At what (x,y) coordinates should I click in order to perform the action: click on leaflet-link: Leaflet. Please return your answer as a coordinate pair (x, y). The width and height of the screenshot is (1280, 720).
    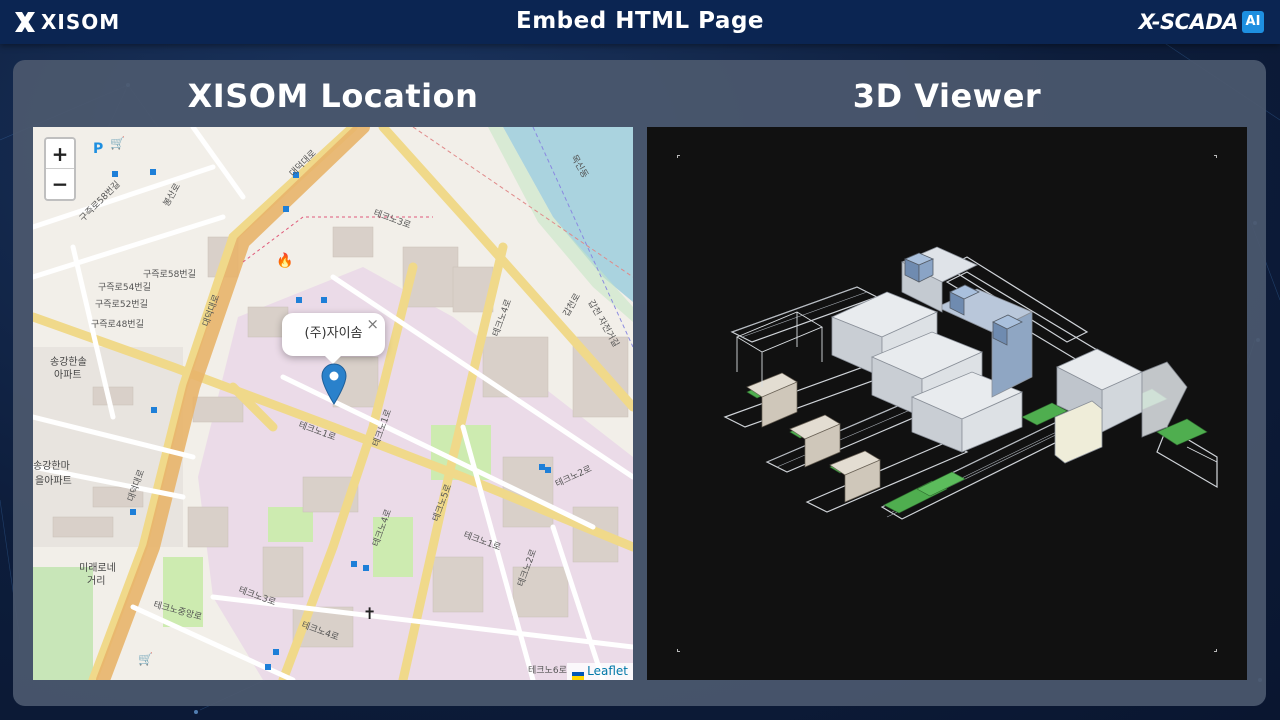
    Looking at the image, I should click on (607, 671).